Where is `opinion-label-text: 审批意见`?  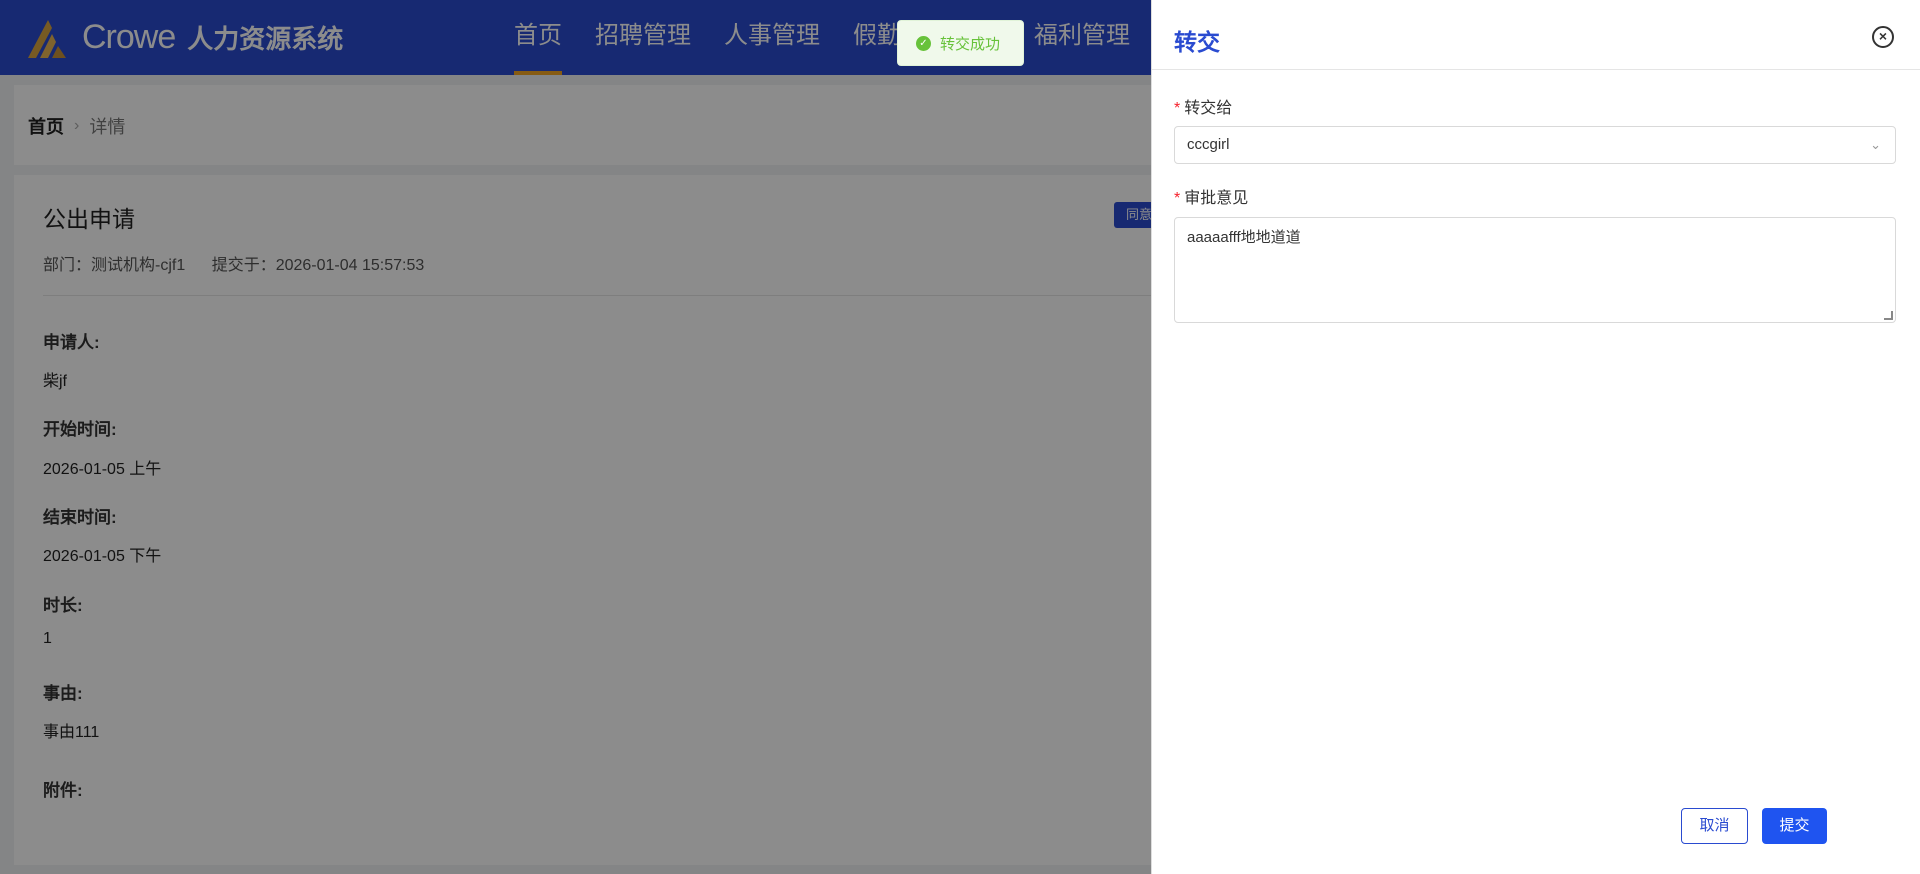
opinion-label-text: 审批意见 is located at coordinates (1216, 198).